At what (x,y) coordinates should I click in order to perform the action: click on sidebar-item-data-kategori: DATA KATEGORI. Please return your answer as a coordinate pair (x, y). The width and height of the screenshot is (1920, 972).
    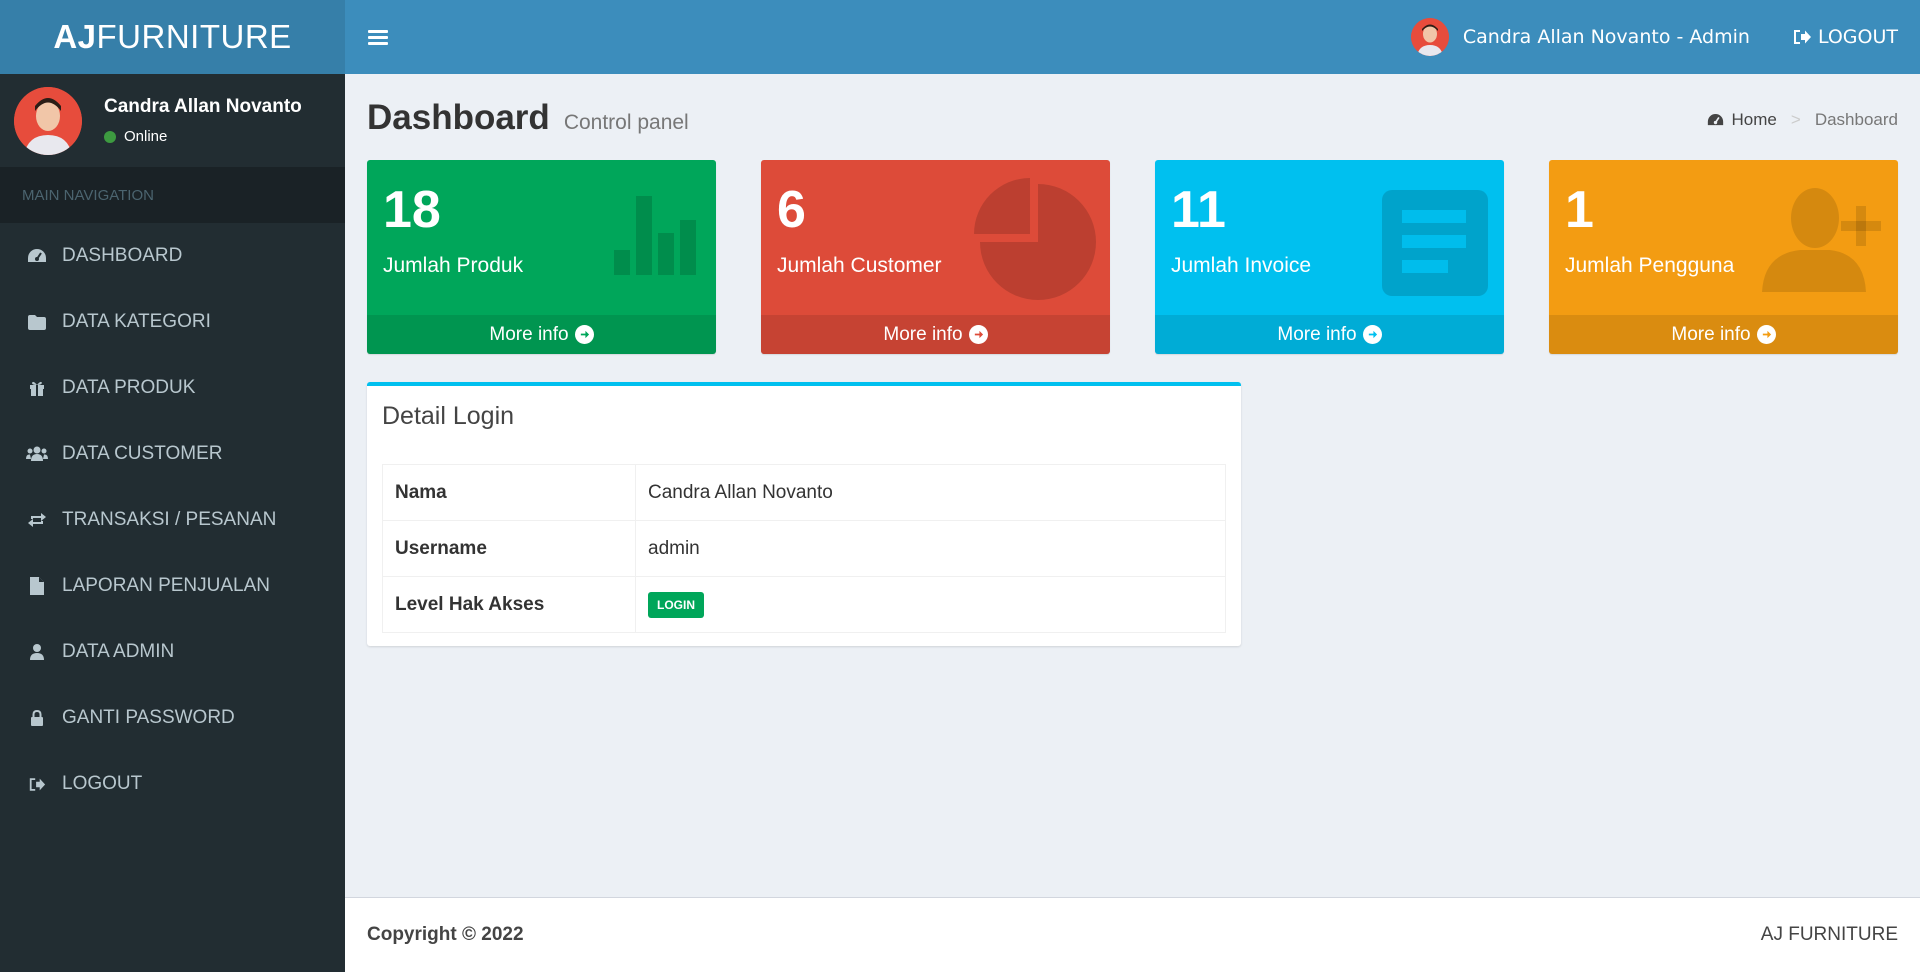
    Looking at the image, I should click on (172, 322).